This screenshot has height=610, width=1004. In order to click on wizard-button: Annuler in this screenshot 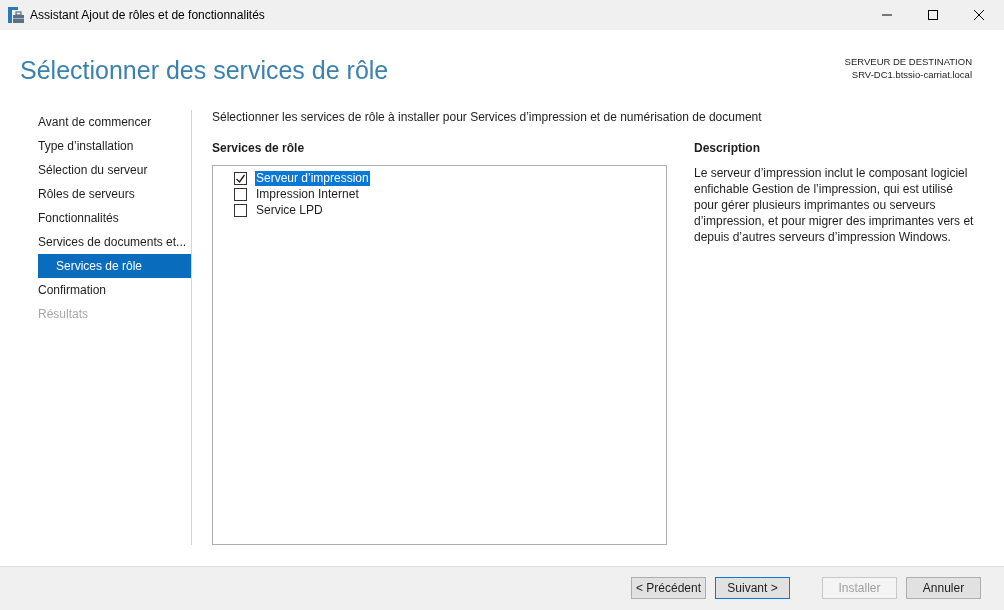, I will do `click(943, 588)`.